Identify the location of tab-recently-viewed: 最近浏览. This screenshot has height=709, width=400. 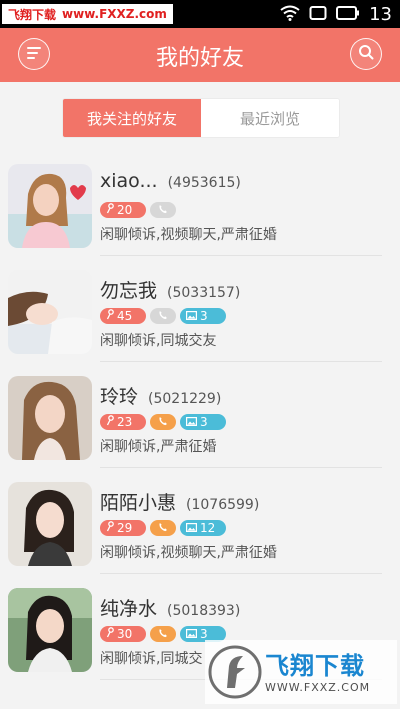
(270, 118).